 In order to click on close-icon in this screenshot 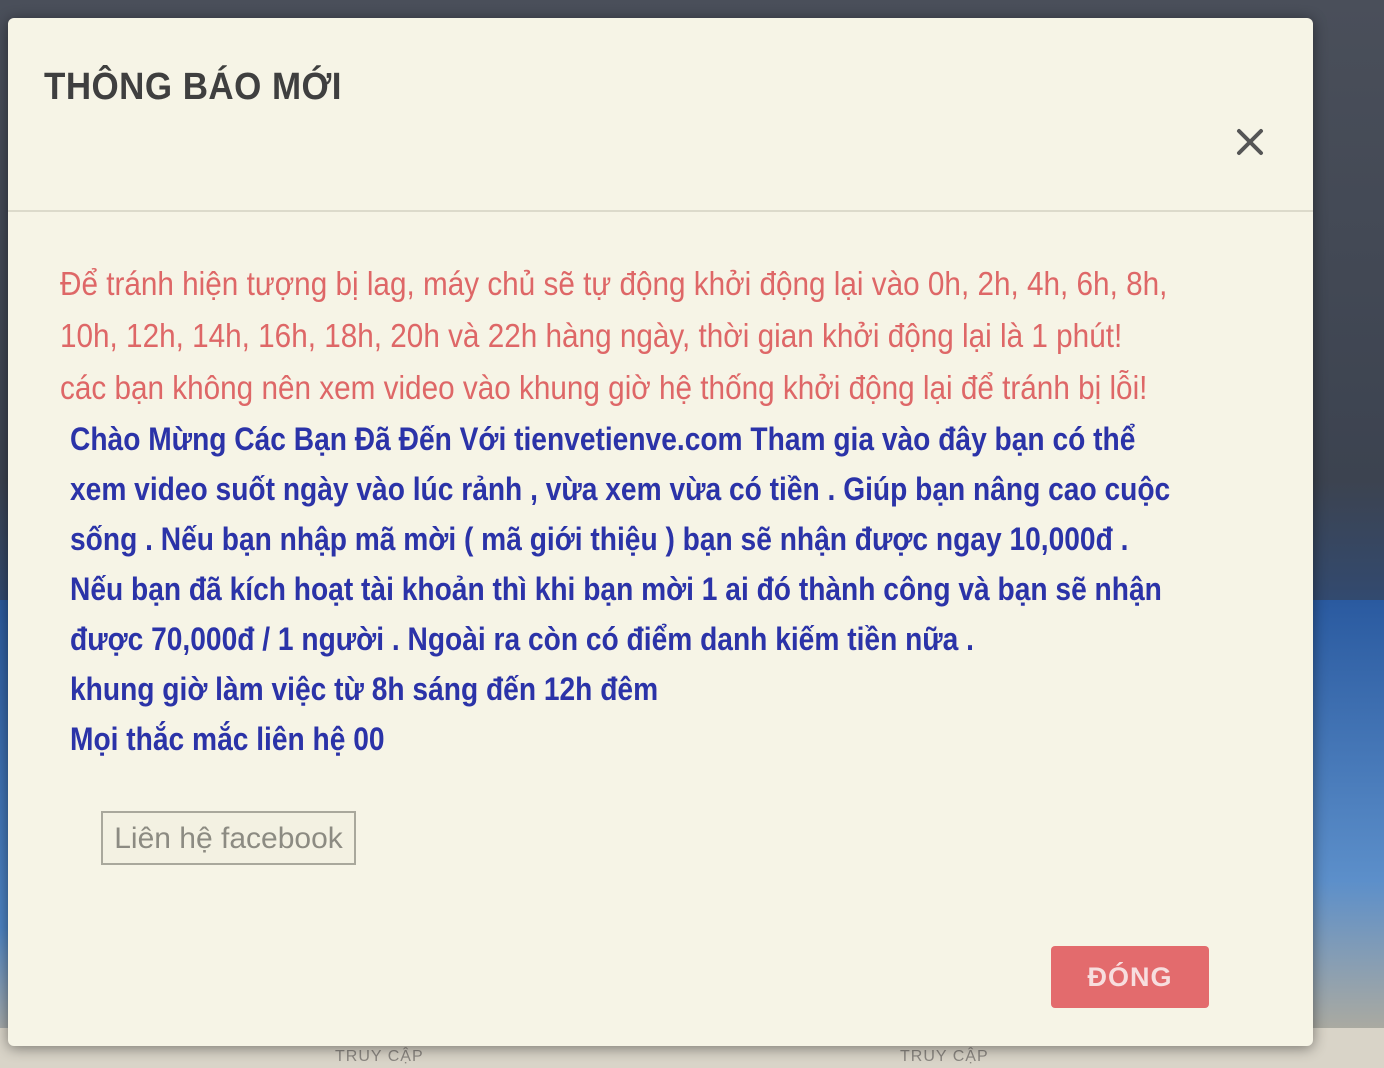, I will do `click(1250, 142)`.